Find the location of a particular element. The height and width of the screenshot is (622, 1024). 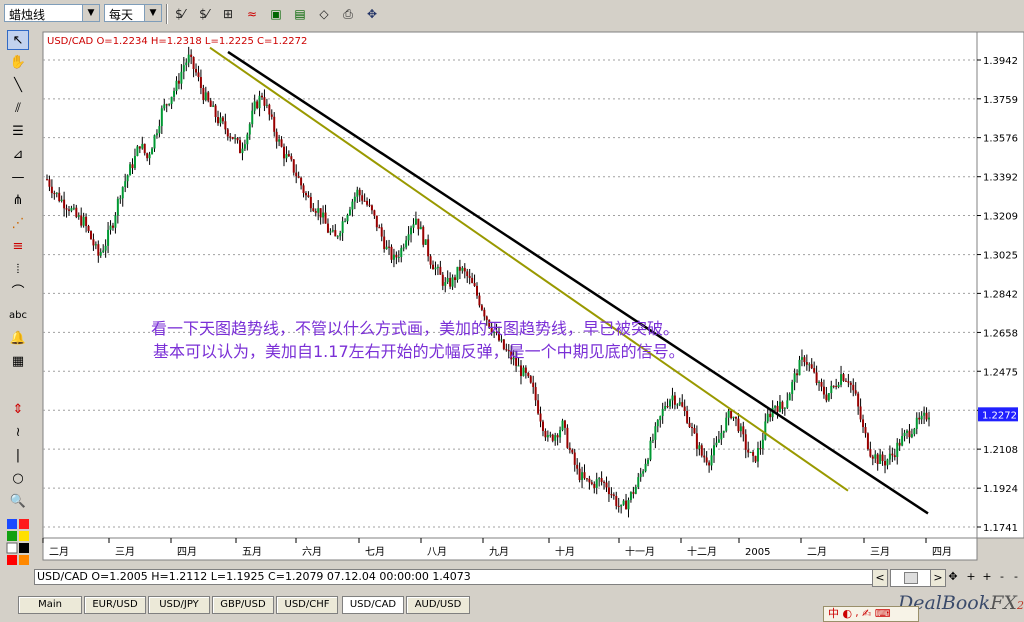

cursor-arrow-icon: ↖ is located at coordinates (18, 40).